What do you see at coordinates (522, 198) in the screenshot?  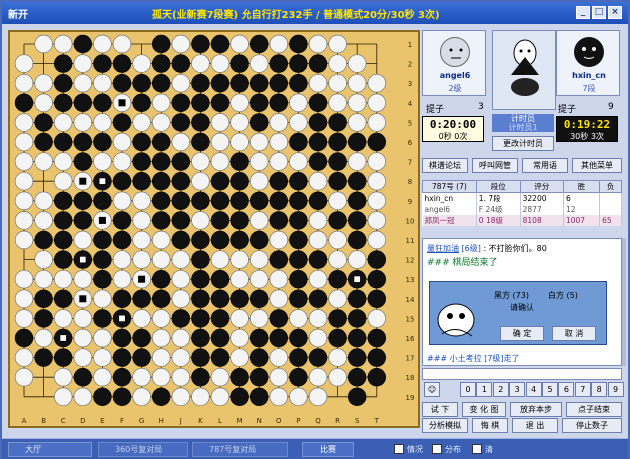 I see `table-row: hxin_cn 1. 7段 32200 6` at bounding box center [522, 198].